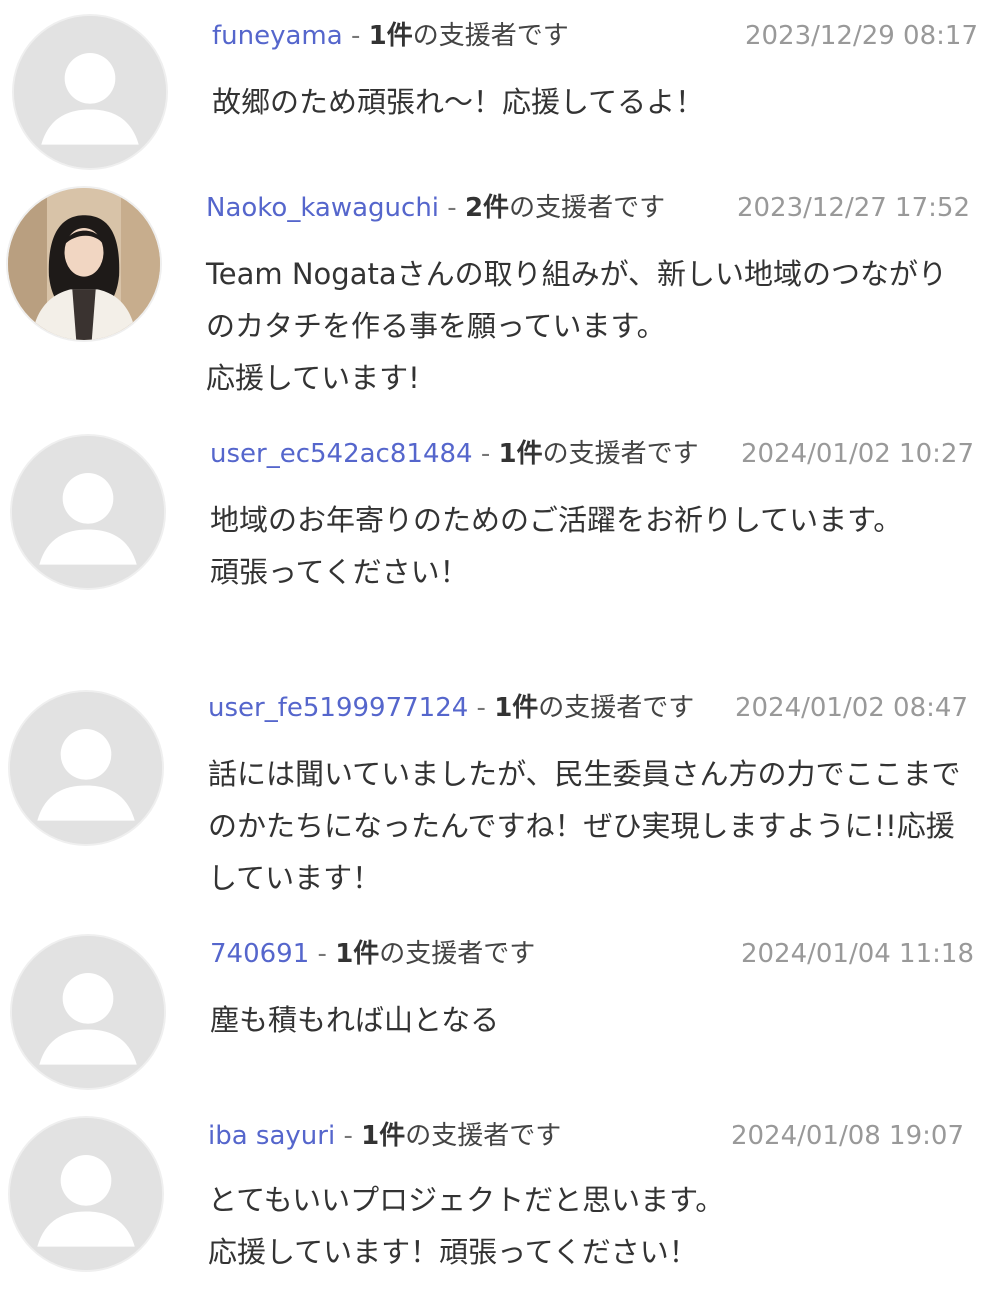  What do you see at coordinates (861, 36) in the screenshot?
I see `timestamp: 2023/12/29 08:17` at bounding box center [861, 36].